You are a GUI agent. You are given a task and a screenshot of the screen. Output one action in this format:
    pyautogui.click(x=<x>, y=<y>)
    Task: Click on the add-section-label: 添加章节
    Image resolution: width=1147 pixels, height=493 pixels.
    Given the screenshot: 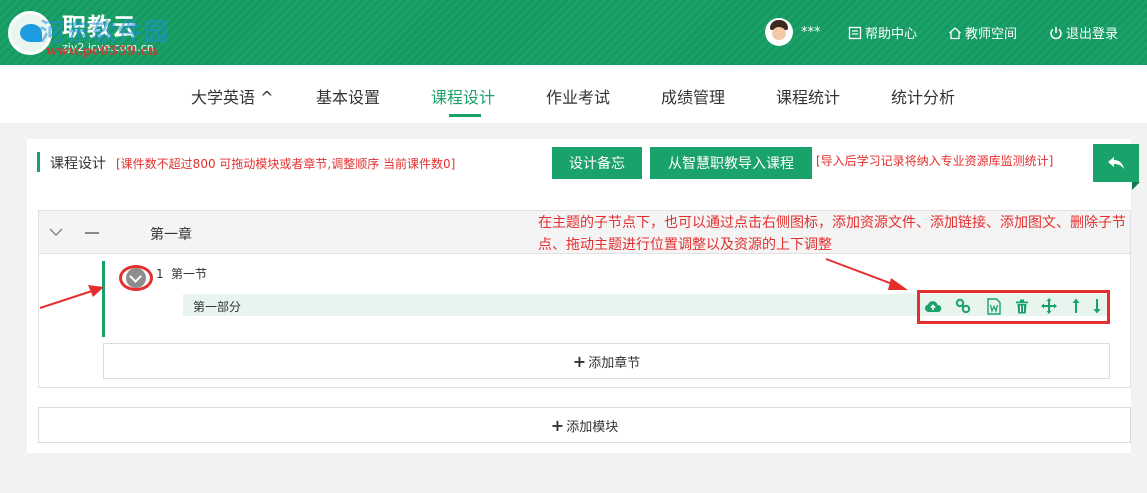 What is the action you would take?
    pyautogui.click(x=614, y=363)
    